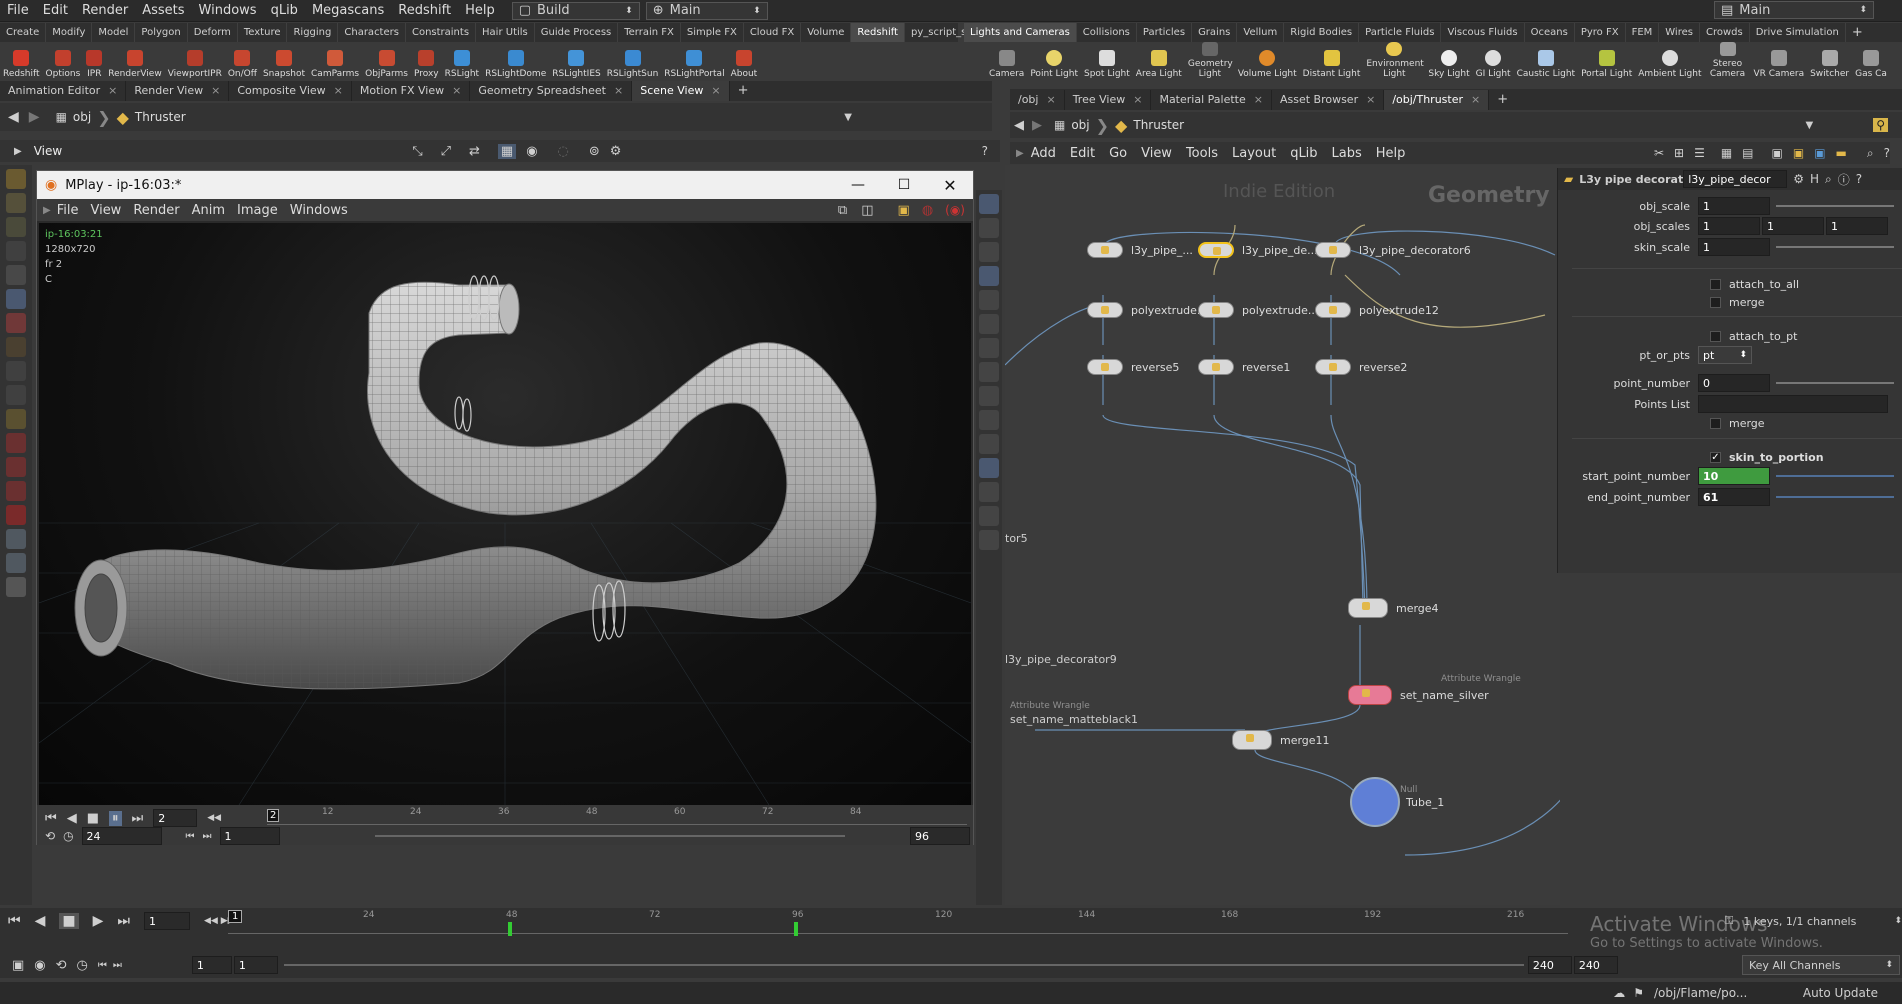 Image resolution: width=1902 pixels, height=1004 pixels. Describe the element at coordinates (1793, 226) in the screenshot. I see `obj-scales-y-field: 1` at that location.